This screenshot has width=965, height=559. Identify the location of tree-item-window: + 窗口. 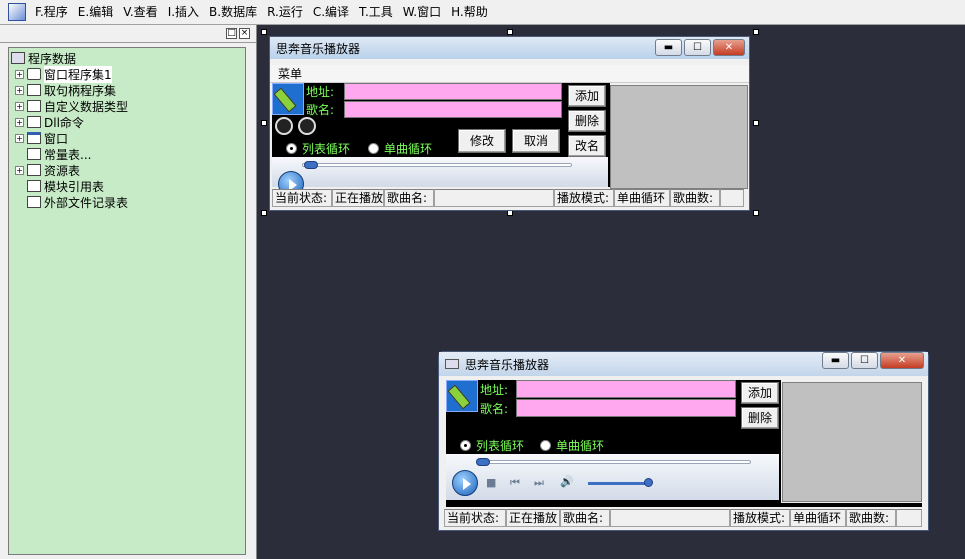
(127, 138).